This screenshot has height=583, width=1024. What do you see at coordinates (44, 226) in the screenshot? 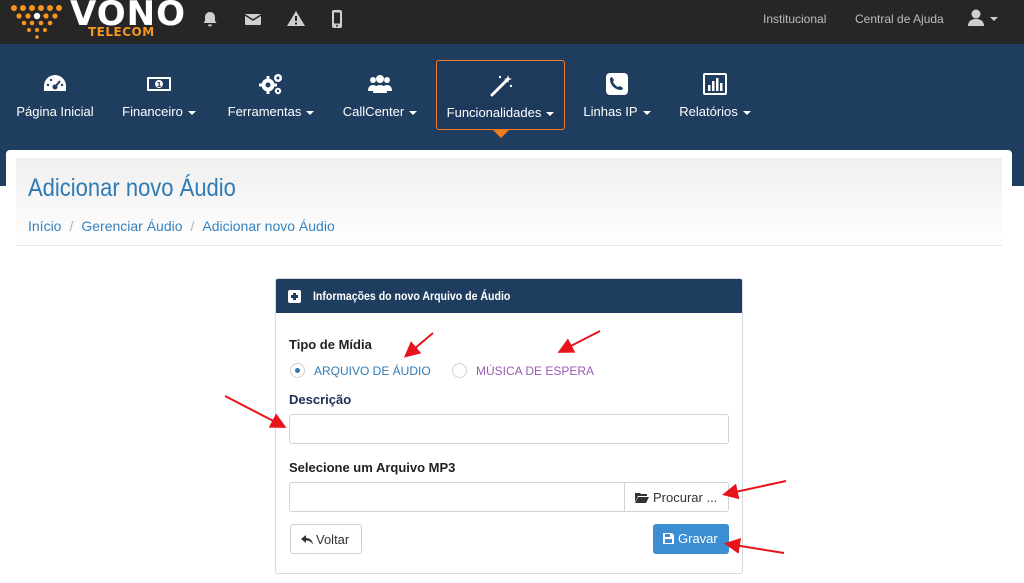
I see `breadcrumb-inicio: Início` at bounding box center [44, 226].